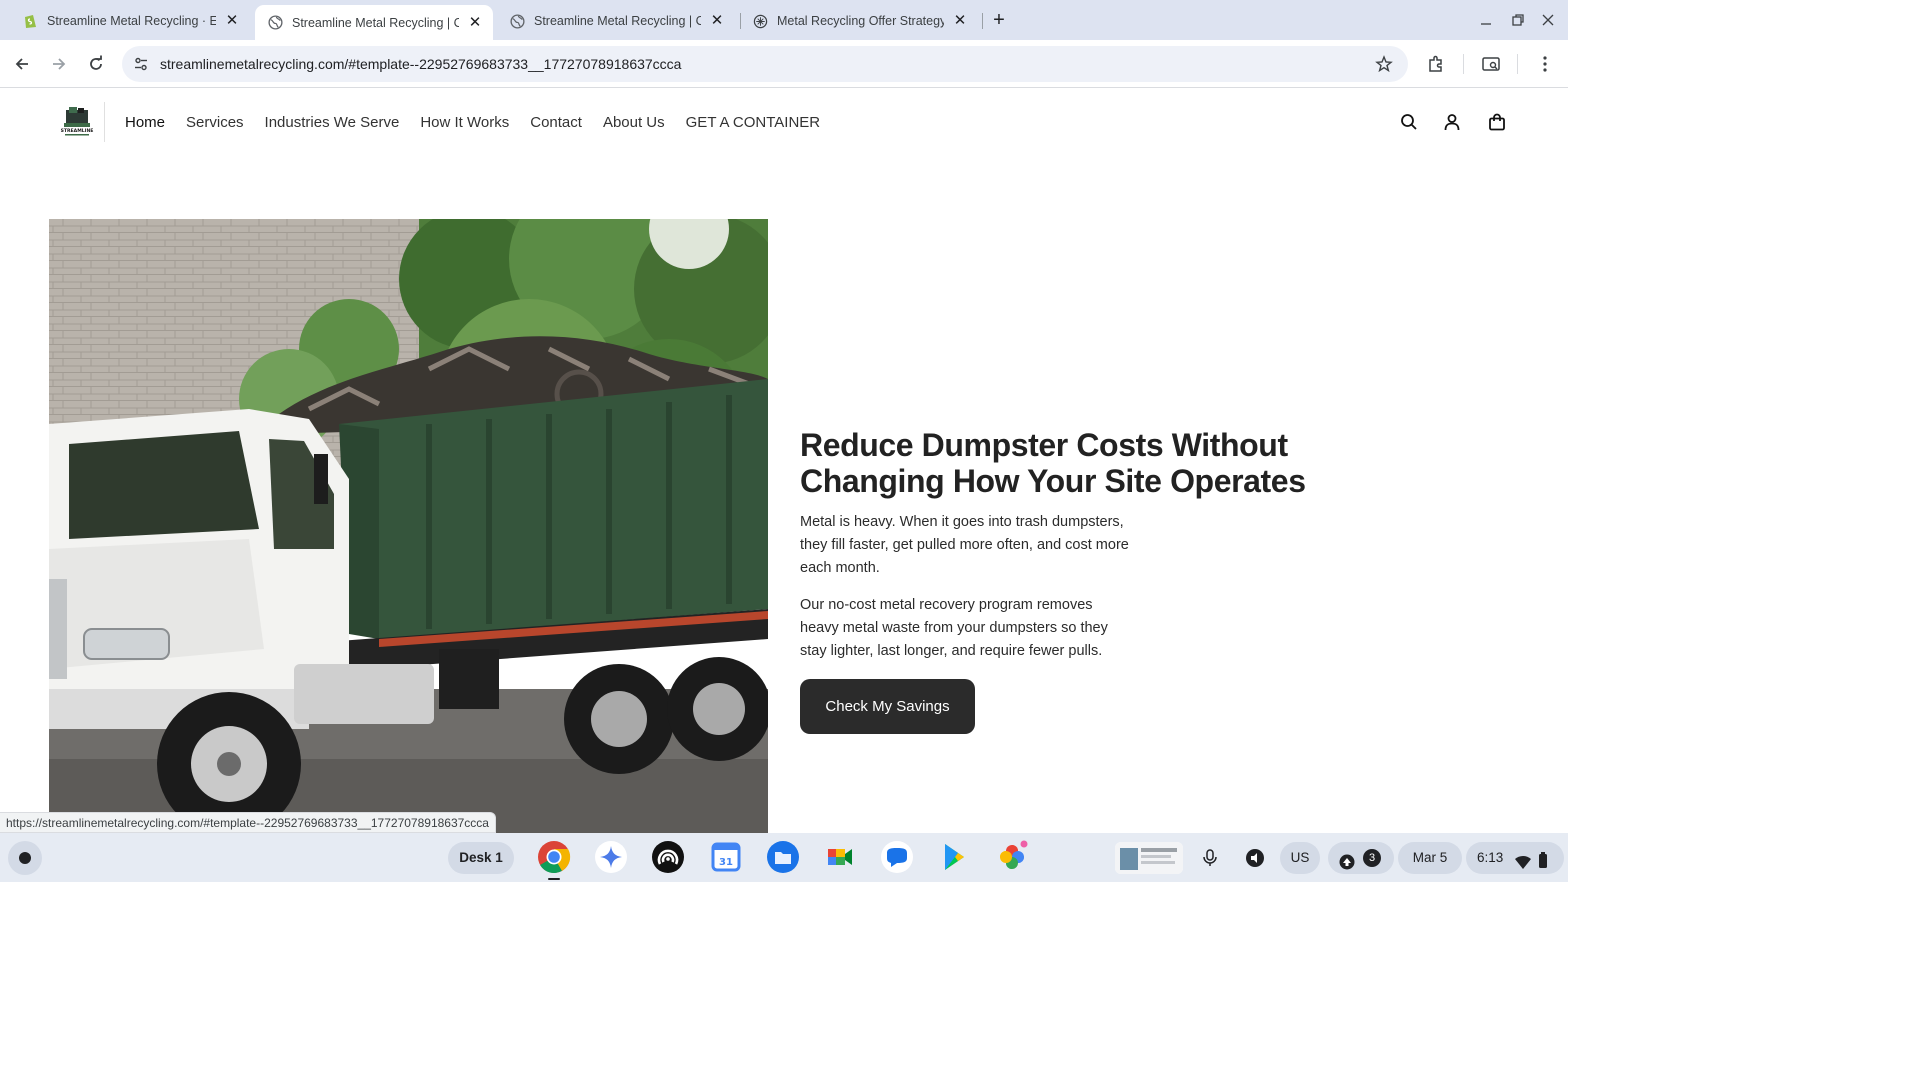 The image size is (1920, 1080). I want to click on calendar-day: 31, so click(726, 862).